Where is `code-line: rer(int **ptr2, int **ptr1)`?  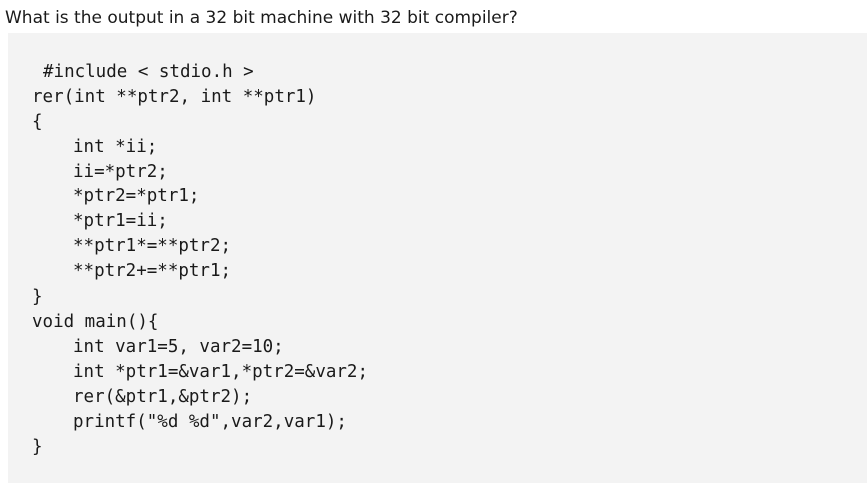 code-line: rer(int **ptr2, int **ptr1) is located at coordinates (174, 97).